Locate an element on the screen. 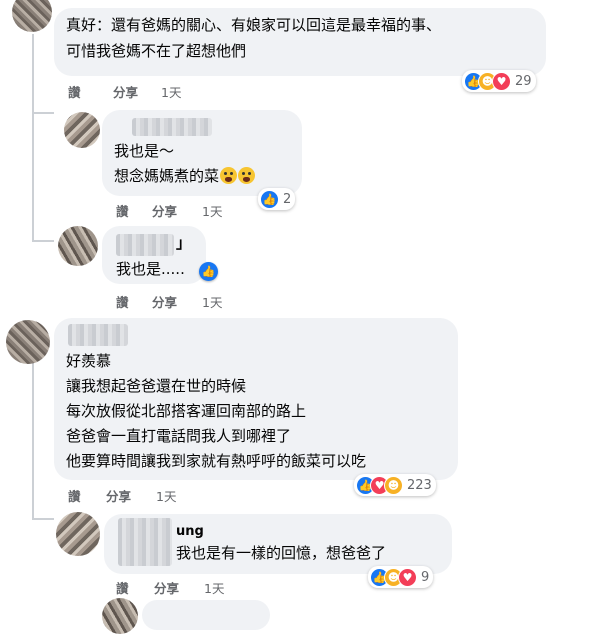 Image resolution: width=590 pixels, height=634 pixels. comment-text: 可惜我爸媽不在了超想他們 is located at coordinates (156, 51).